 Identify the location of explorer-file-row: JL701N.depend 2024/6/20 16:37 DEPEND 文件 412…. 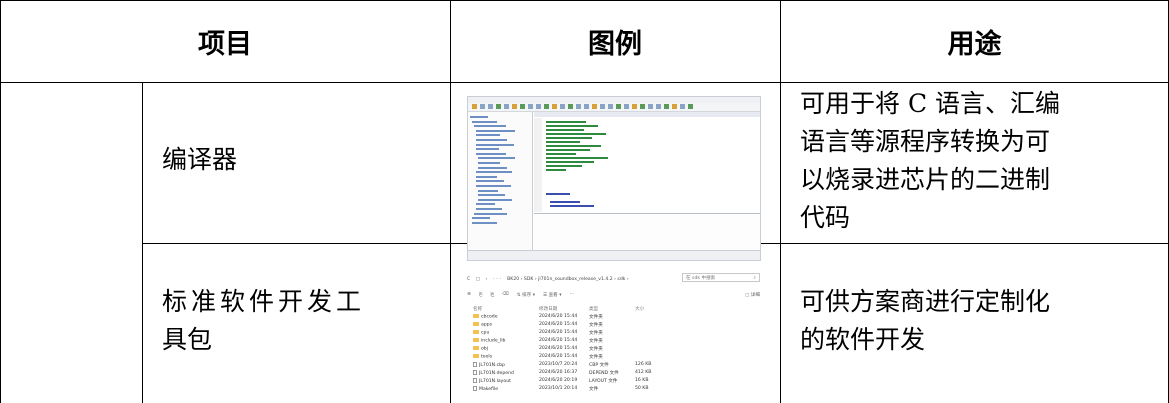
(616, 374).